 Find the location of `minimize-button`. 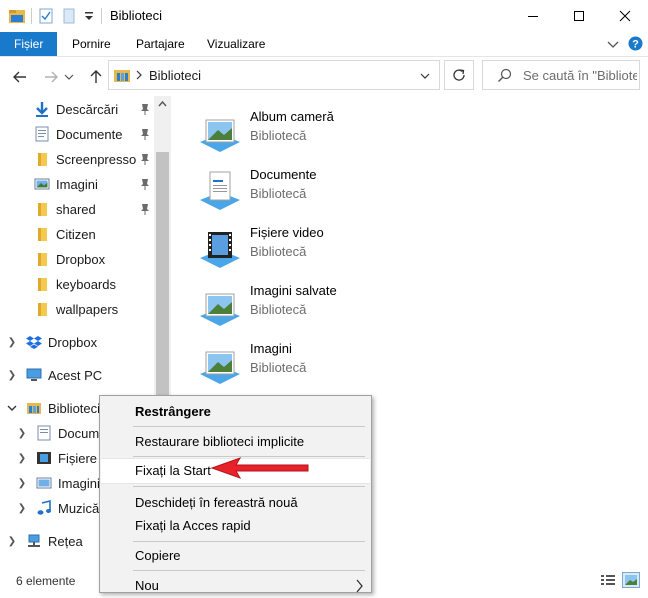

minimize-button is located at coordinates (533, 16).